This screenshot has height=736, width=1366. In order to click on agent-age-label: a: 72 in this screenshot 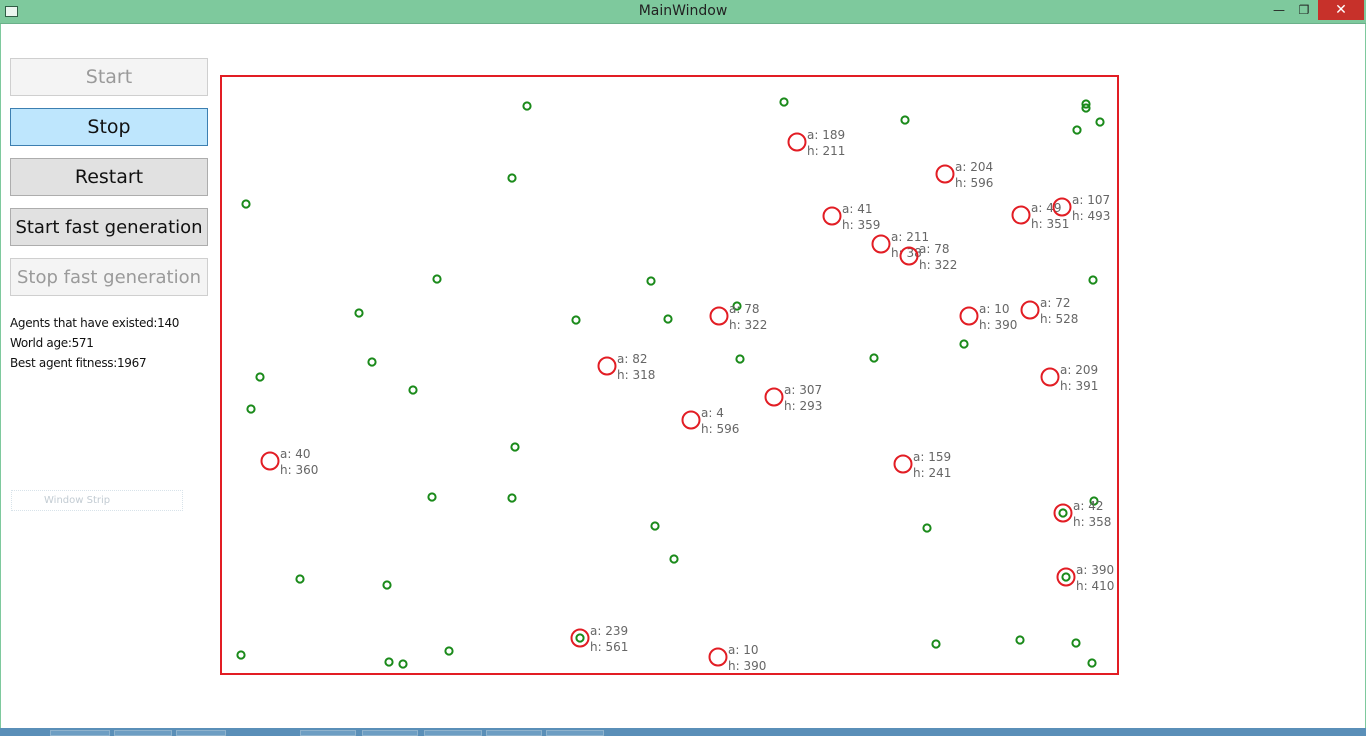, I will do `click(1055, 303)`.